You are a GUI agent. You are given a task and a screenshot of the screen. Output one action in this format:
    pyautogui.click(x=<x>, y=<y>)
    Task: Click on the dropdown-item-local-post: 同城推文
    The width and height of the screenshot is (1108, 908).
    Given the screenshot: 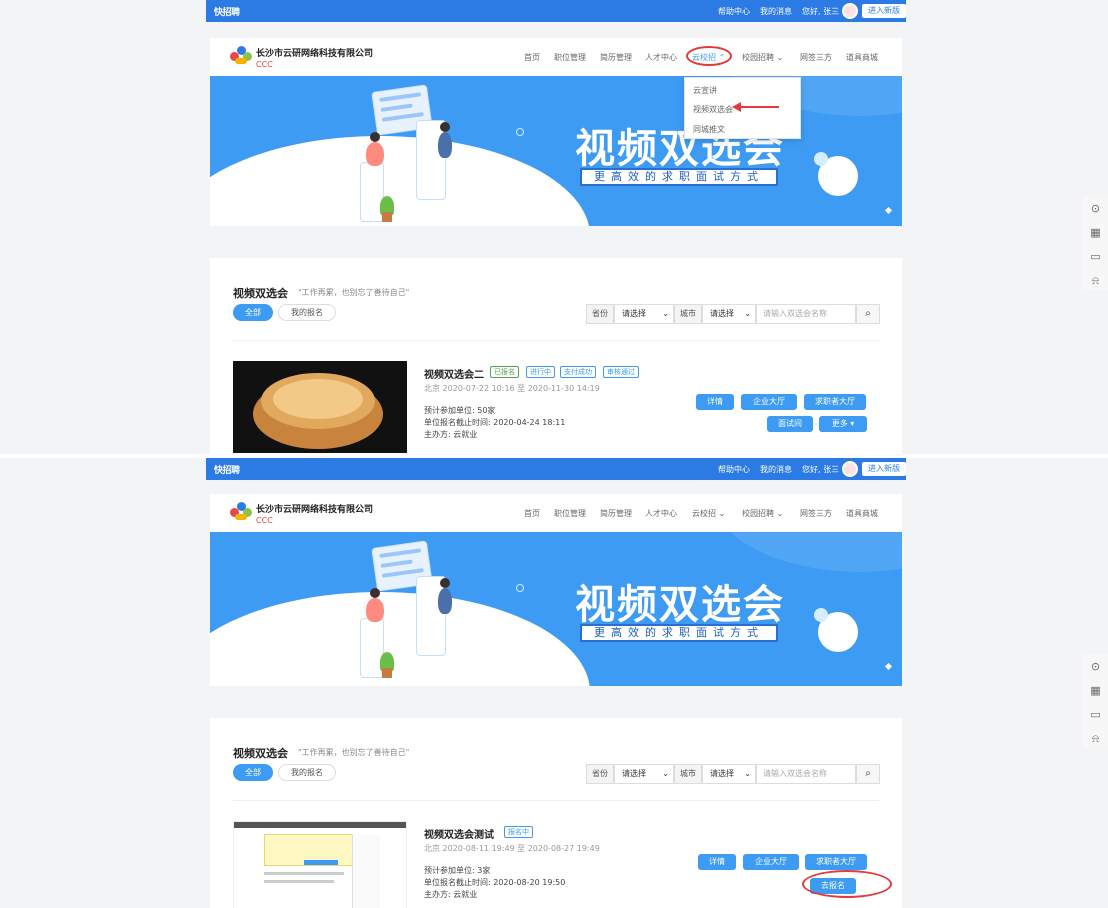 What is the action you would take?
    pyautogui.click(x=709, y=129)
    